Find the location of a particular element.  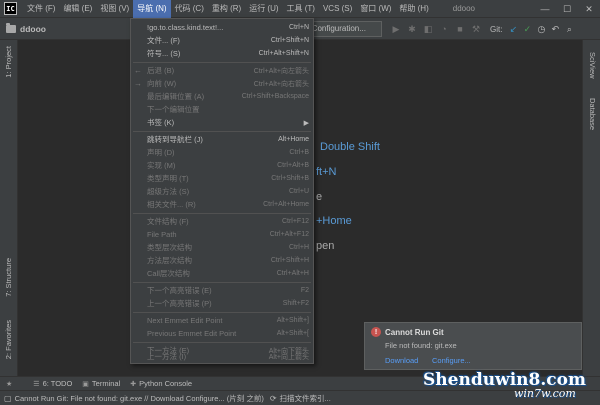

tab-label: 6: TODO is located at coordinates (57, 383).